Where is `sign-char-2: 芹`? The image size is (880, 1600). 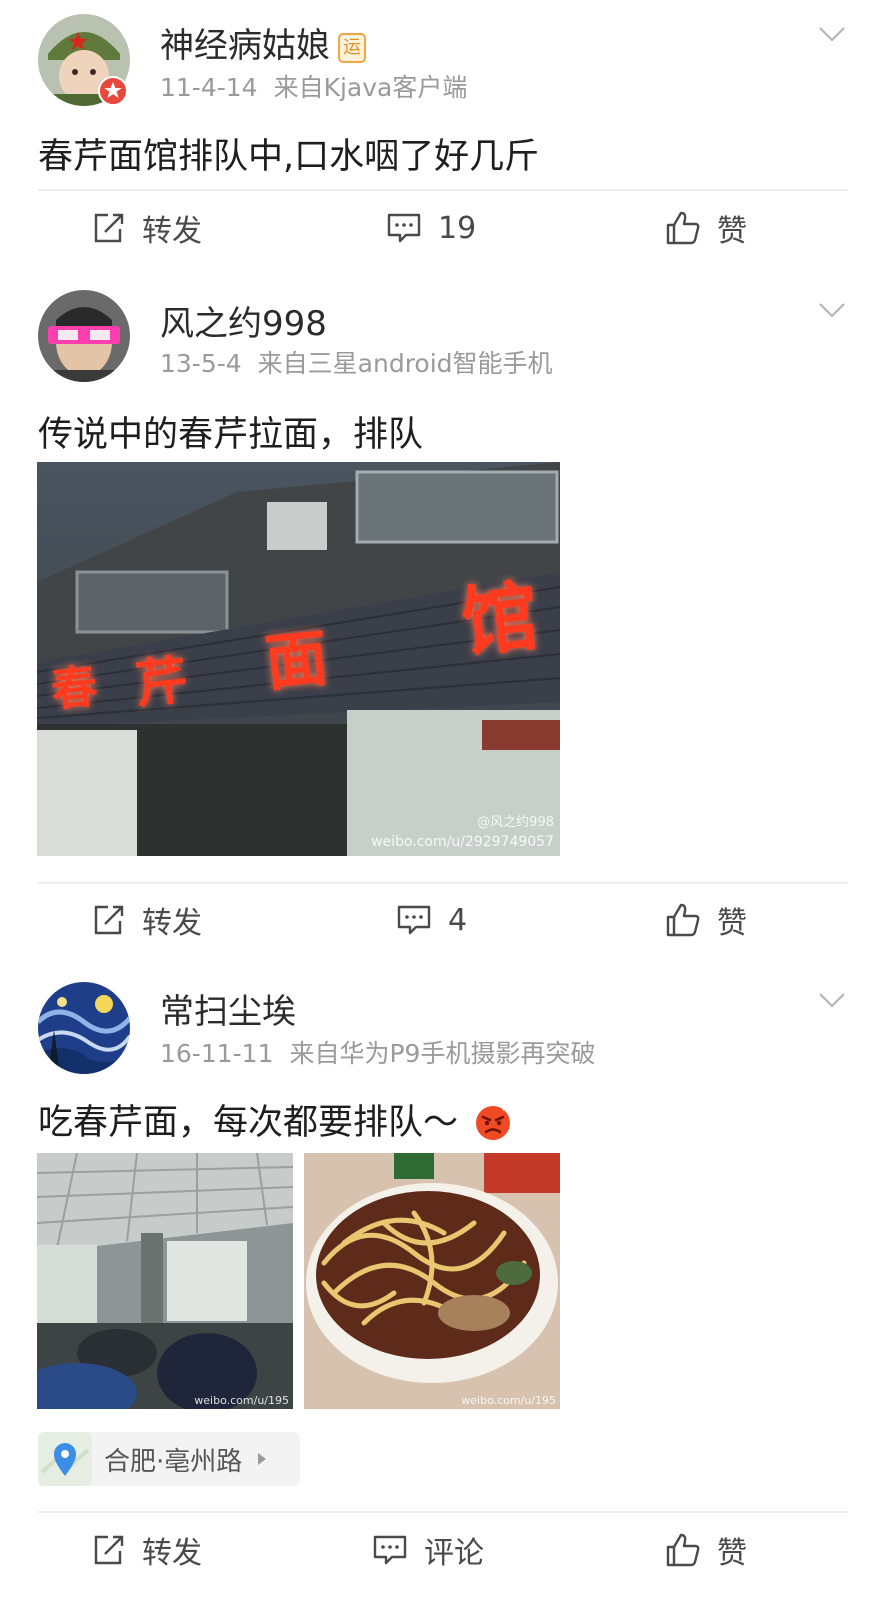 sign-char-2: 芹 is located at coordinates (161, 683).